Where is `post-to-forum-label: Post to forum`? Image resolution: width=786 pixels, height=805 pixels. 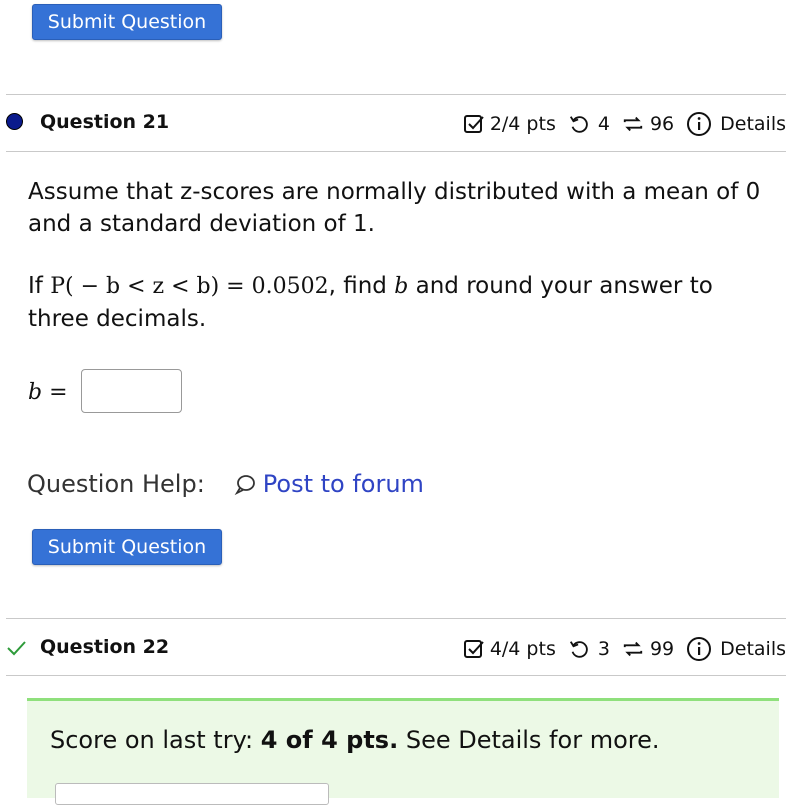
post-to-forum-label: Post to forum is located at coordinates (343, 484).